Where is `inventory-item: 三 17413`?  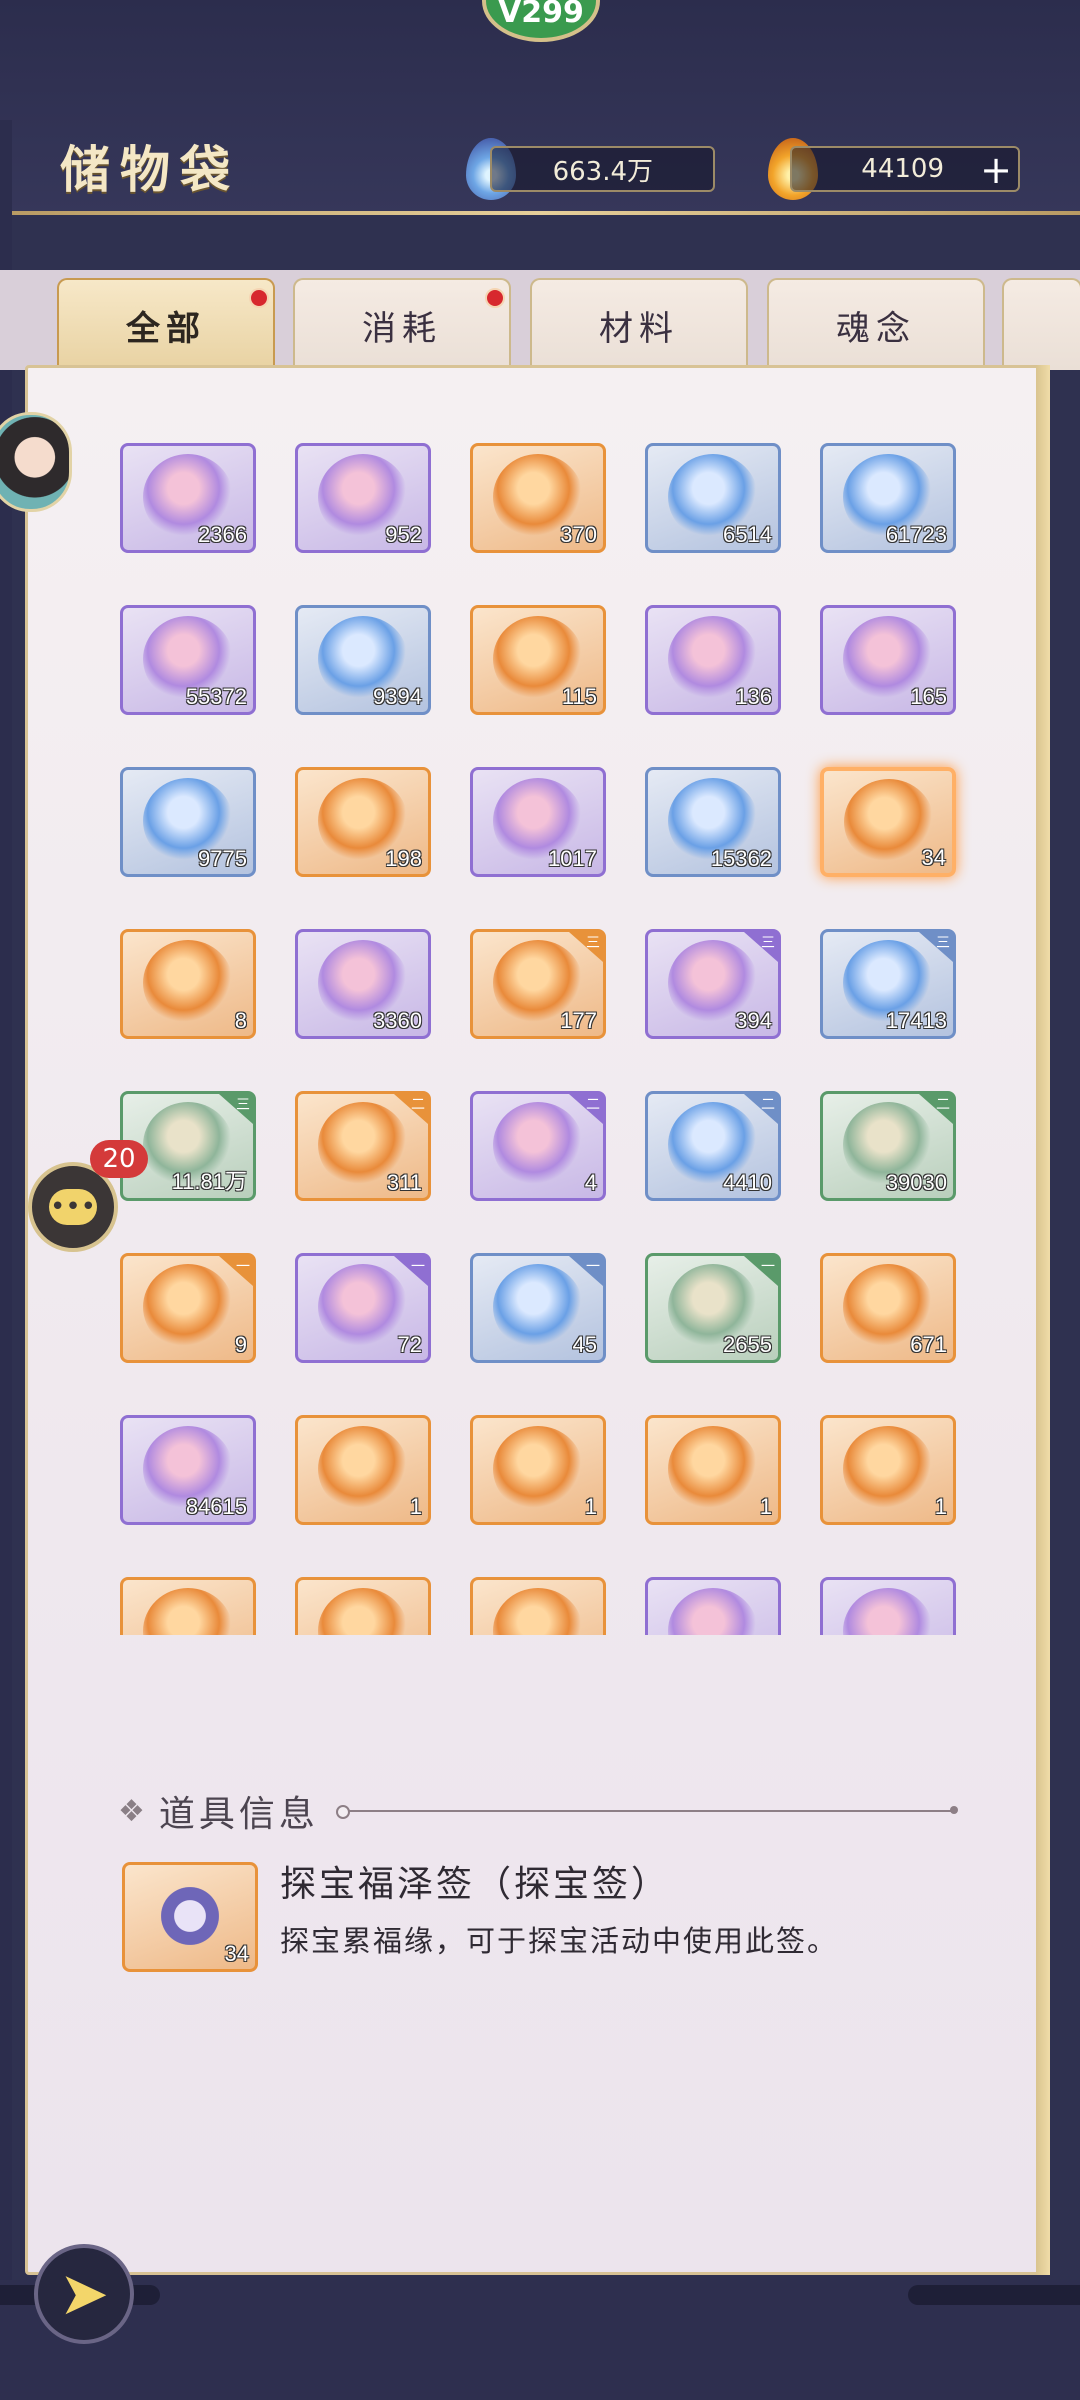 inventory-item: 三 17413 is located at coordinates (888, 984).